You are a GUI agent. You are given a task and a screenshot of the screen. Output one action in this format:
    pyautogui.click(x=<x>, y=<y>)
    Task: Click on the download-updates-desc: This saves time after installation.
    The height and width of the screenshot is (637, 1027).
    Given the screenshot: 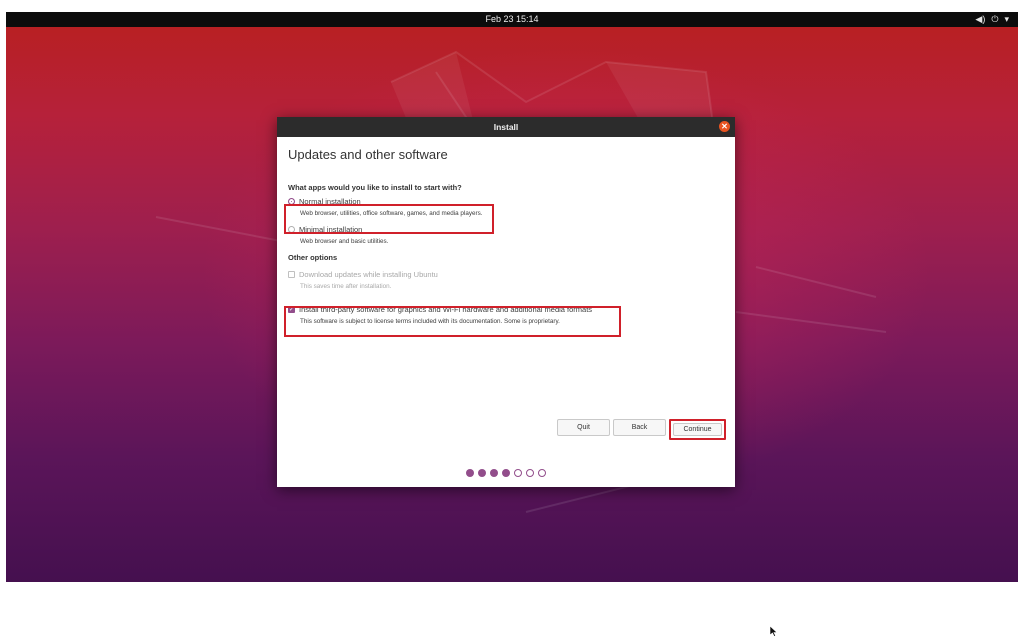 What is the action you would take?
    pyautogui.click(x=346, y=286)
    